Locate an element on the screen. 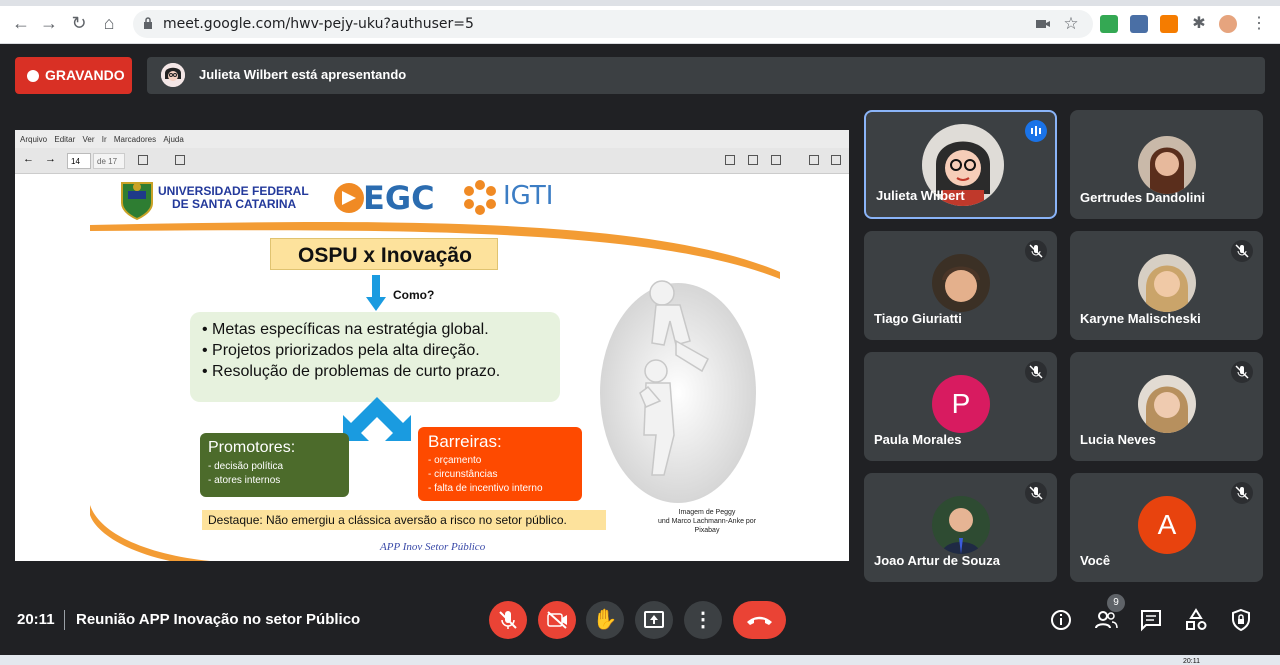  mic-toggle-button is located at coordinates (508, 620).